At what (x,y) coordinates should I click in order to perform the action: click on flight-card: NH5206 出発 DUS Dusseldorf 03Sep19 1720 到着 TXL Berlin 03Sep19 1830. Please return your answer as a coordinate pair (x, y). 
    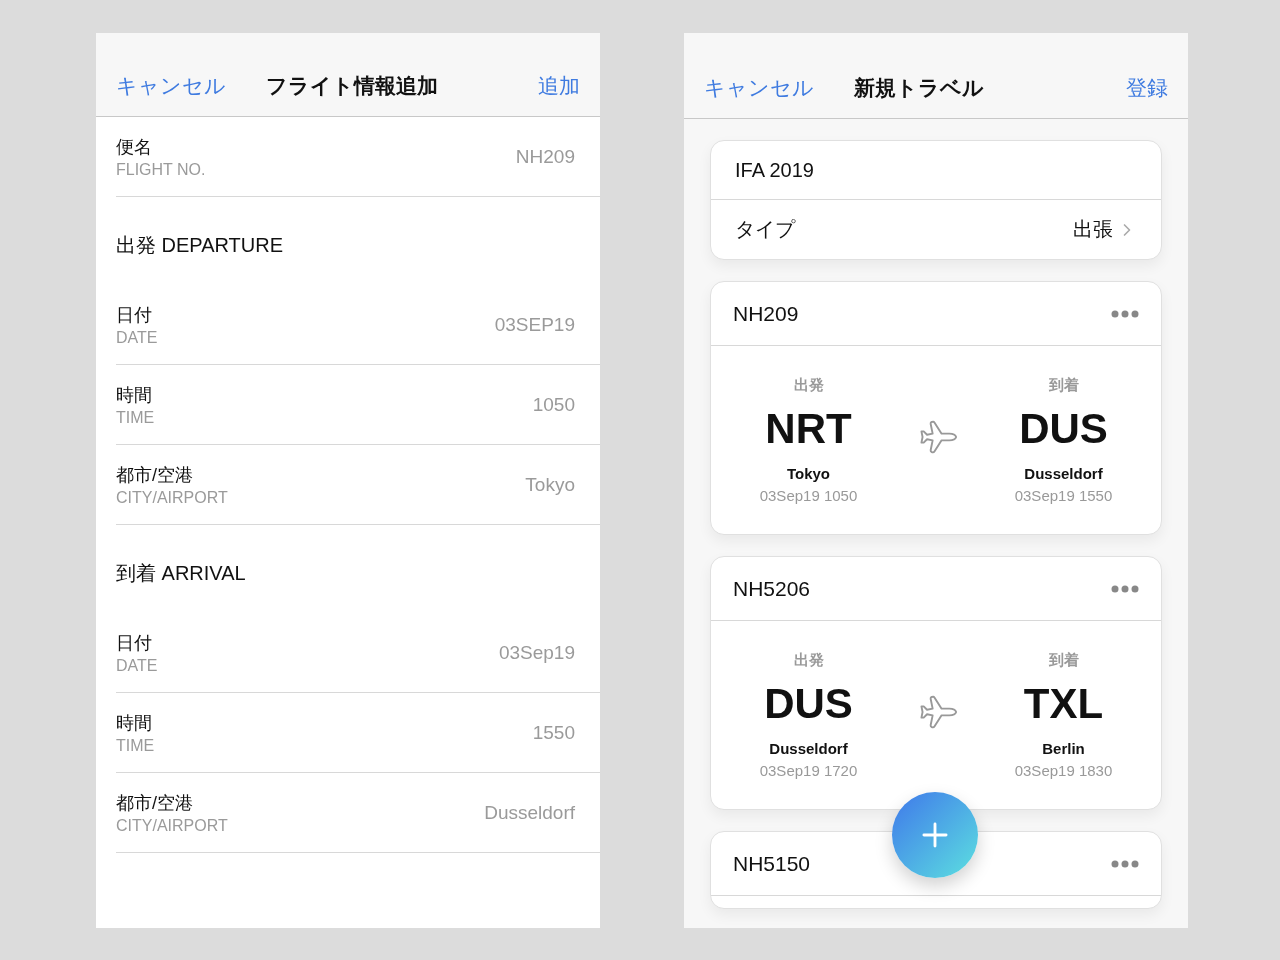
    Looking at the image, I should click on (936, 683).